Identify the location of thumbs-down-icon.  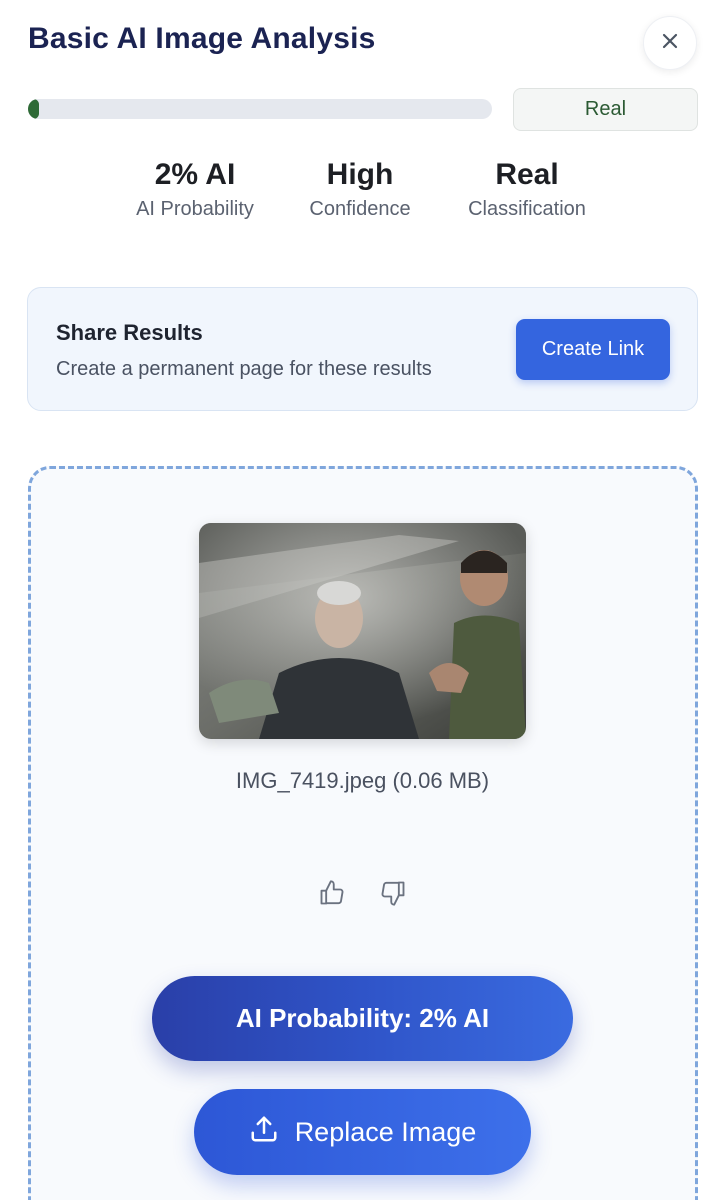
(393, 895).